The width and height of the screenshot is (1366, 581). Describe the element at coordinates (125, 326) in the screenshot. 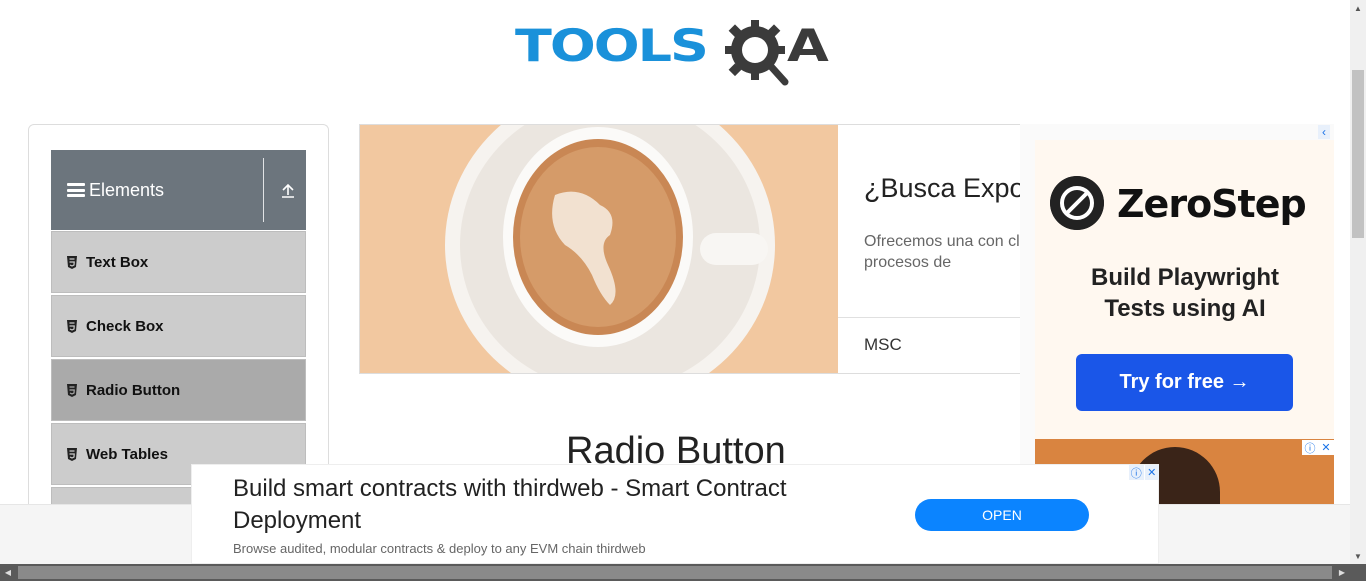

I see `sidebar-item-label: Check Box` at that location.